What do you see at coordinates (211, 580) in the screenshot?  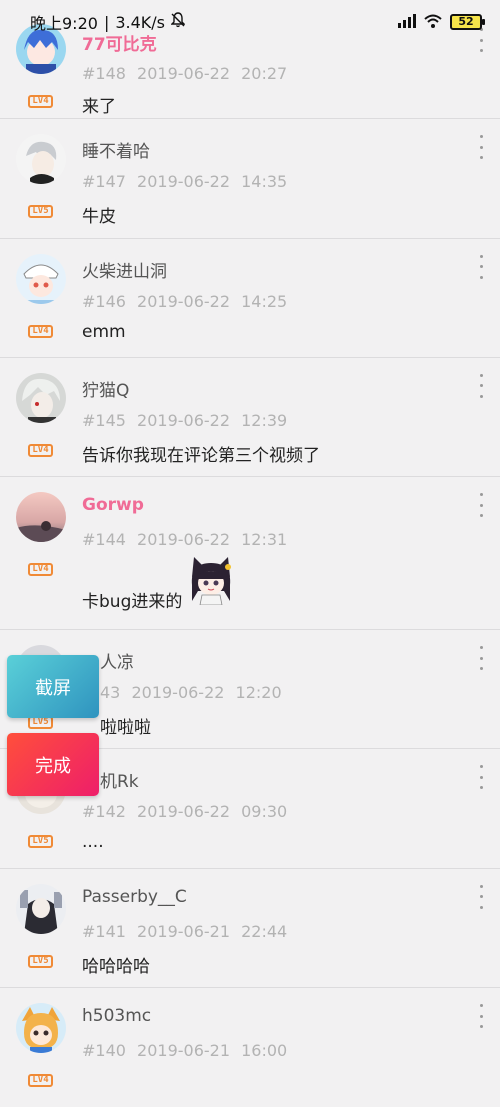 I see `anime-girl-sticker` at bounding box center [211, 580].